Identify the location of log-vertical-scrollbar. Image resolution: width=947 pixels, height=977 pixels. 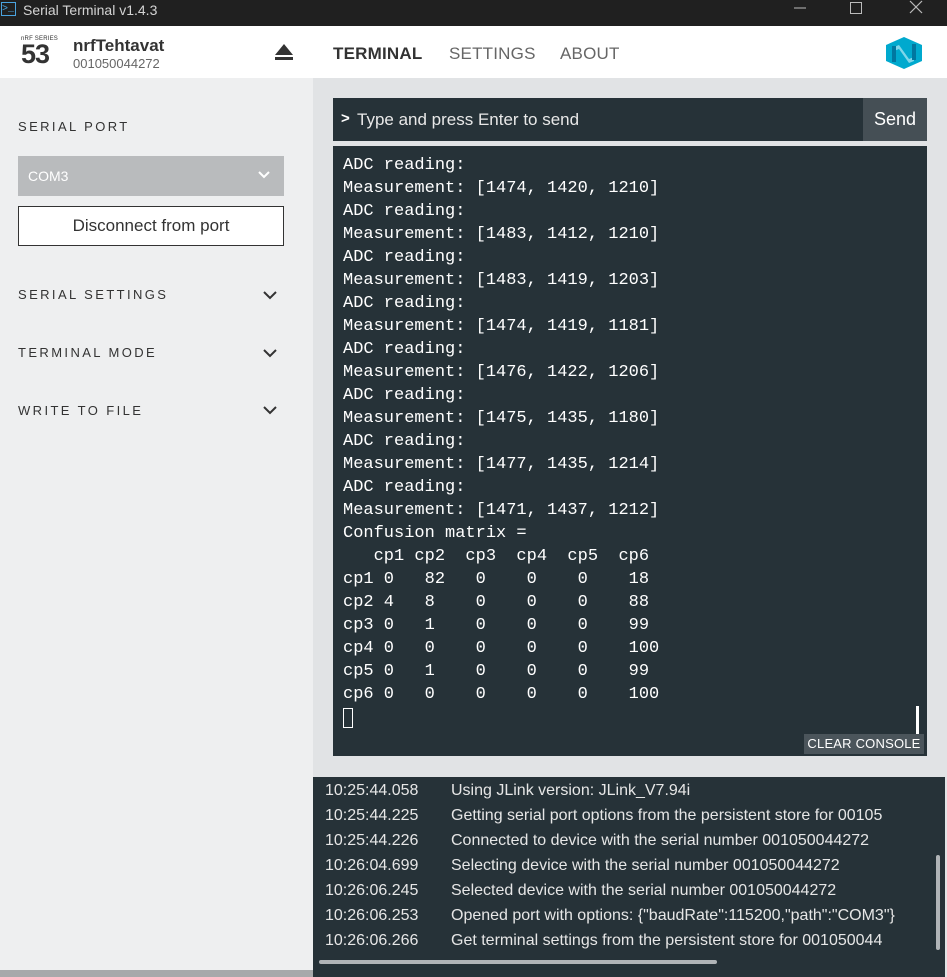
(938, 902).